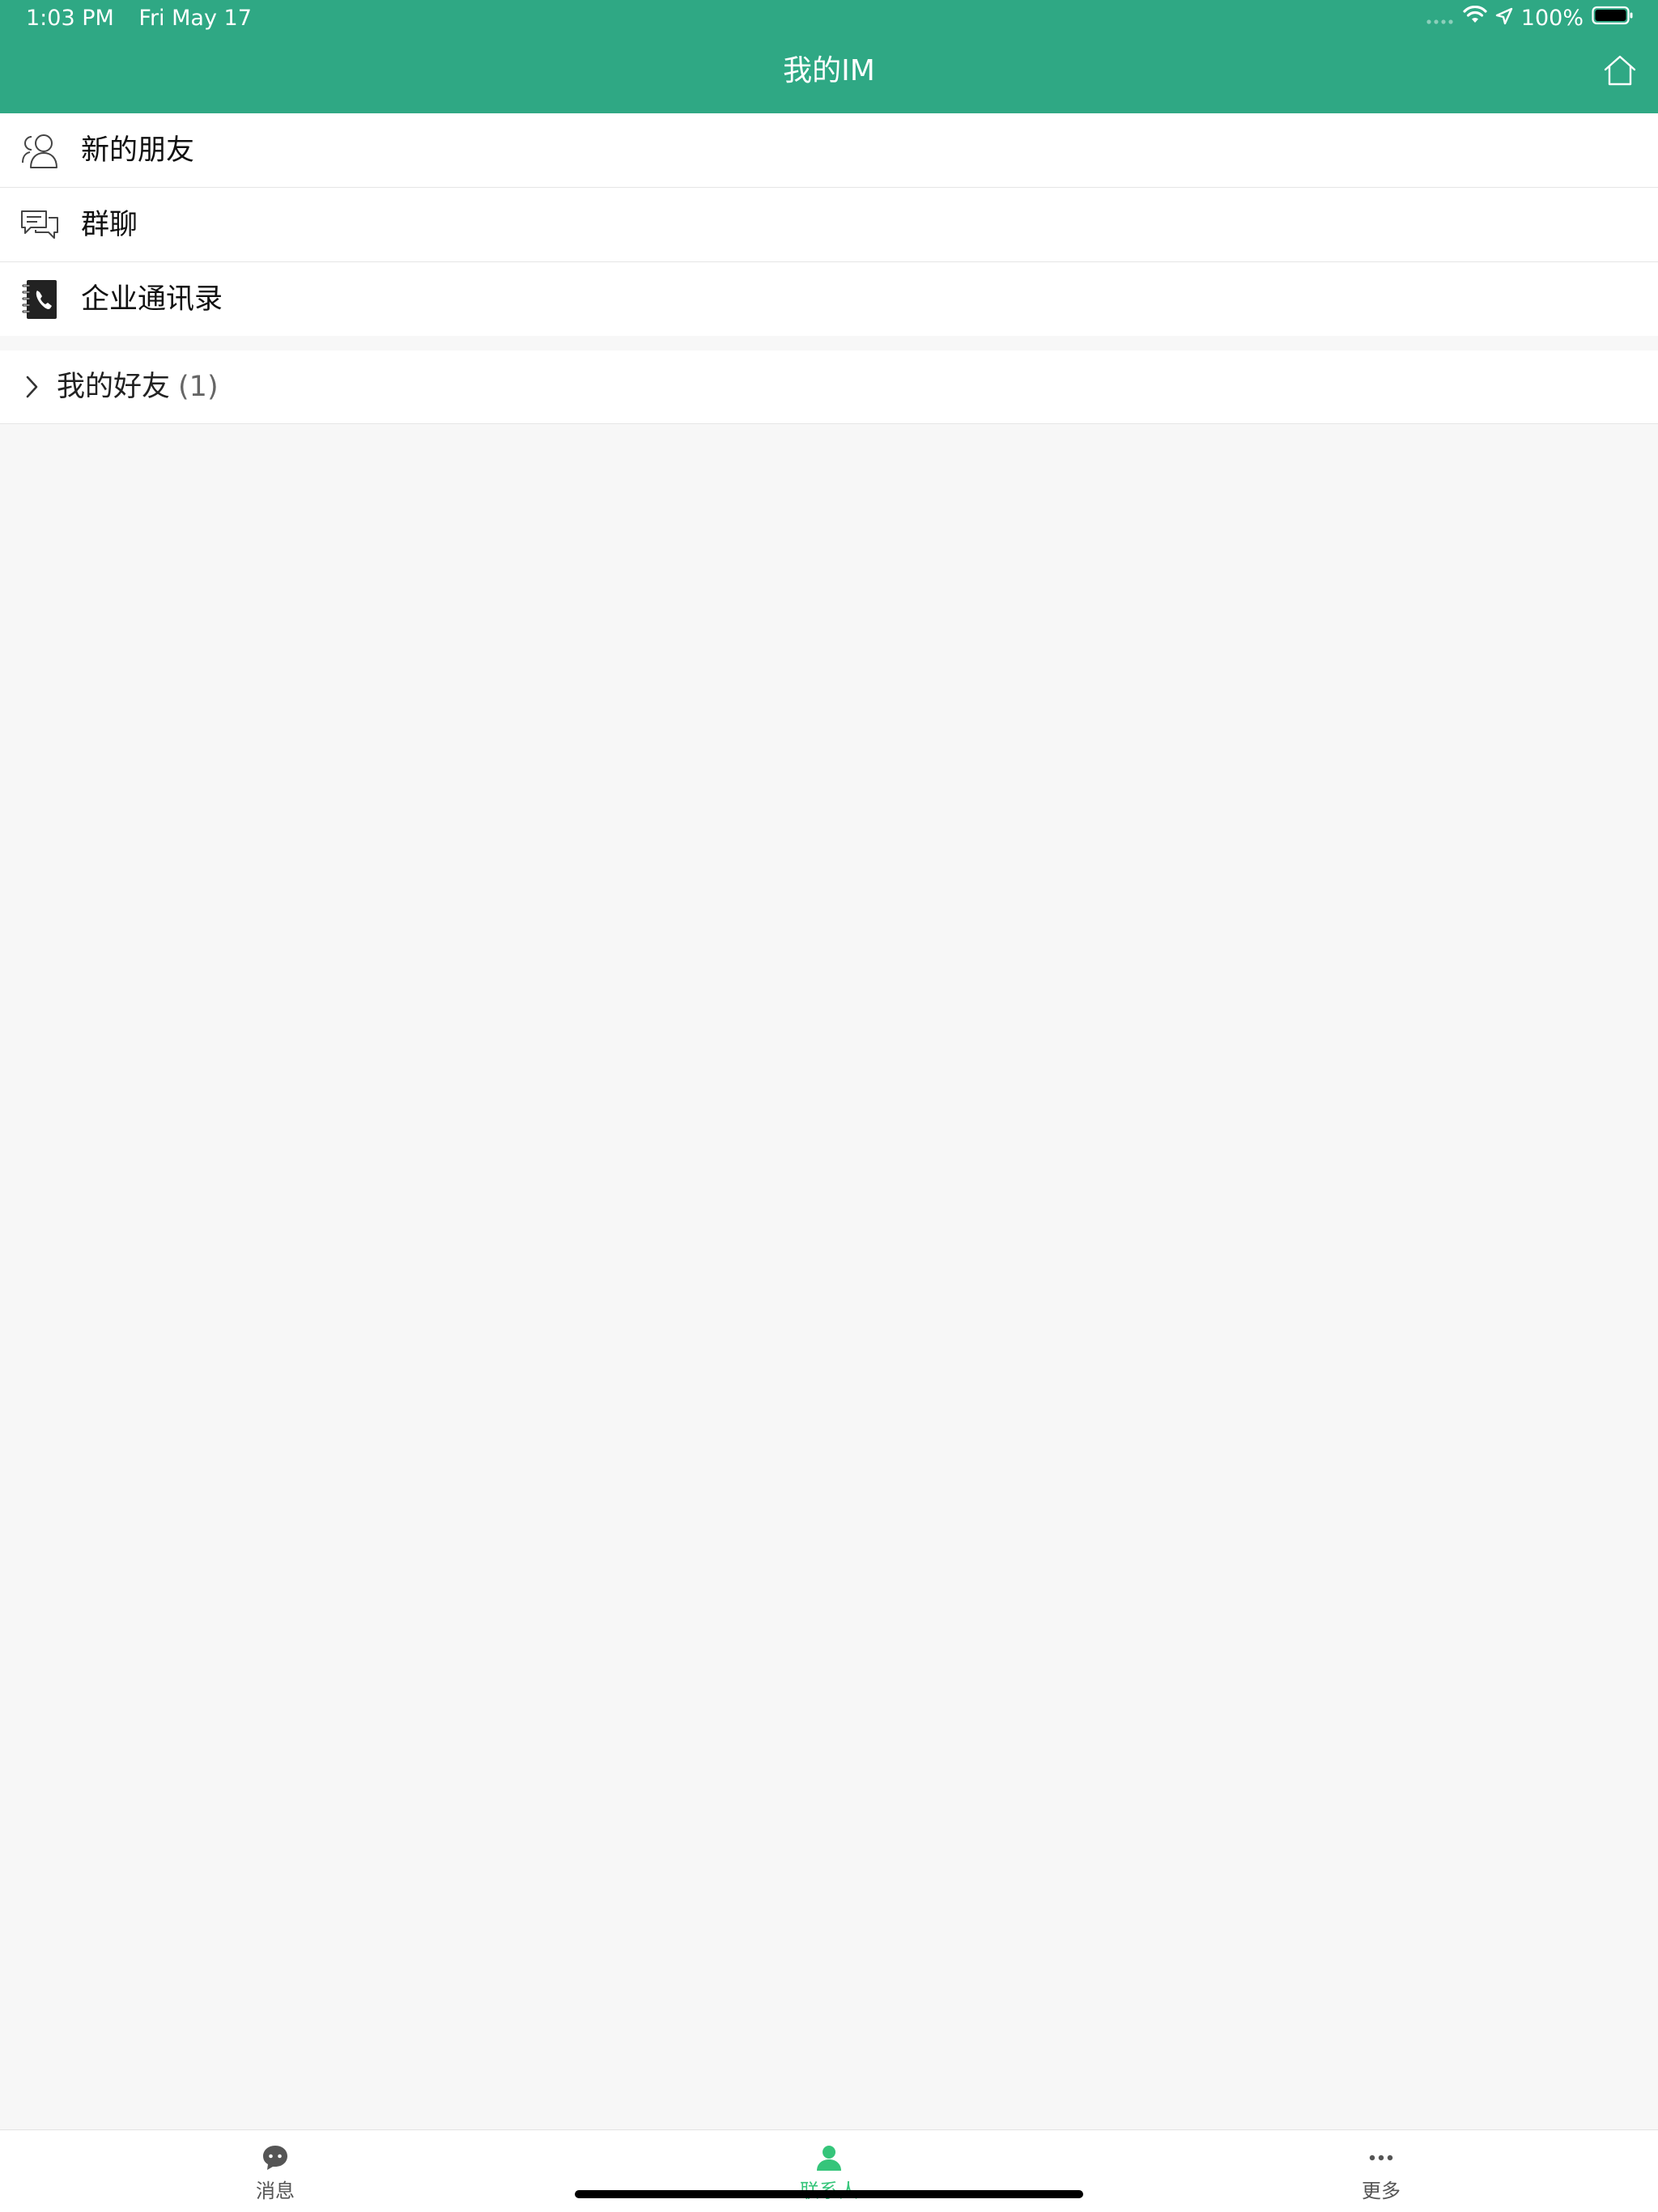  What do you see at coordinates (829, 299) in the screenshot?
I see `menu-item-address-book: 企业通讯录` at bounding box center [829, 299].